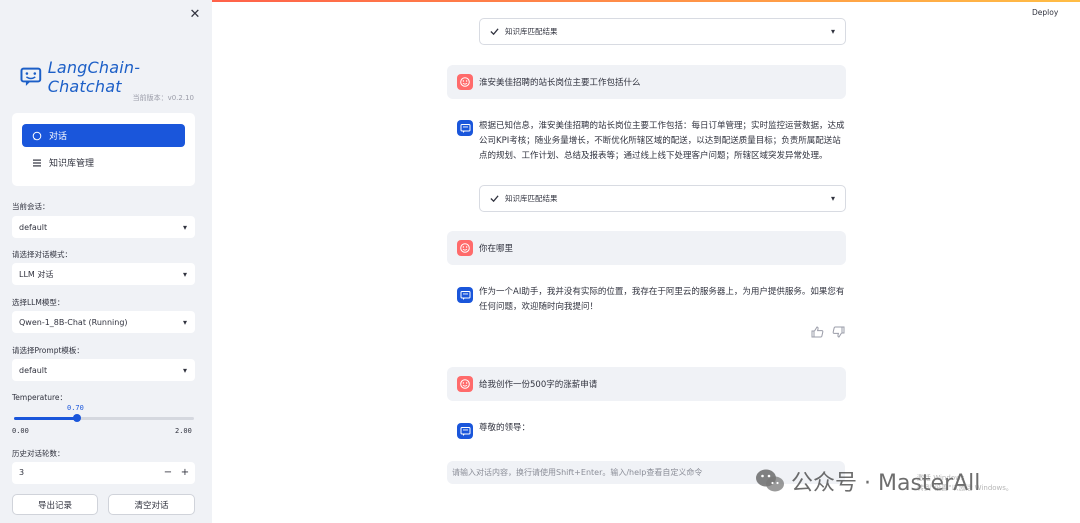 Image resolution: width=1080 pixels, height=523 pixels. Describe the element at coordinates (965, 483) in the screenshot. I see `windows-activation-watermark: 激活 Windows 转到"设置"以激活 Windows。` at that location.